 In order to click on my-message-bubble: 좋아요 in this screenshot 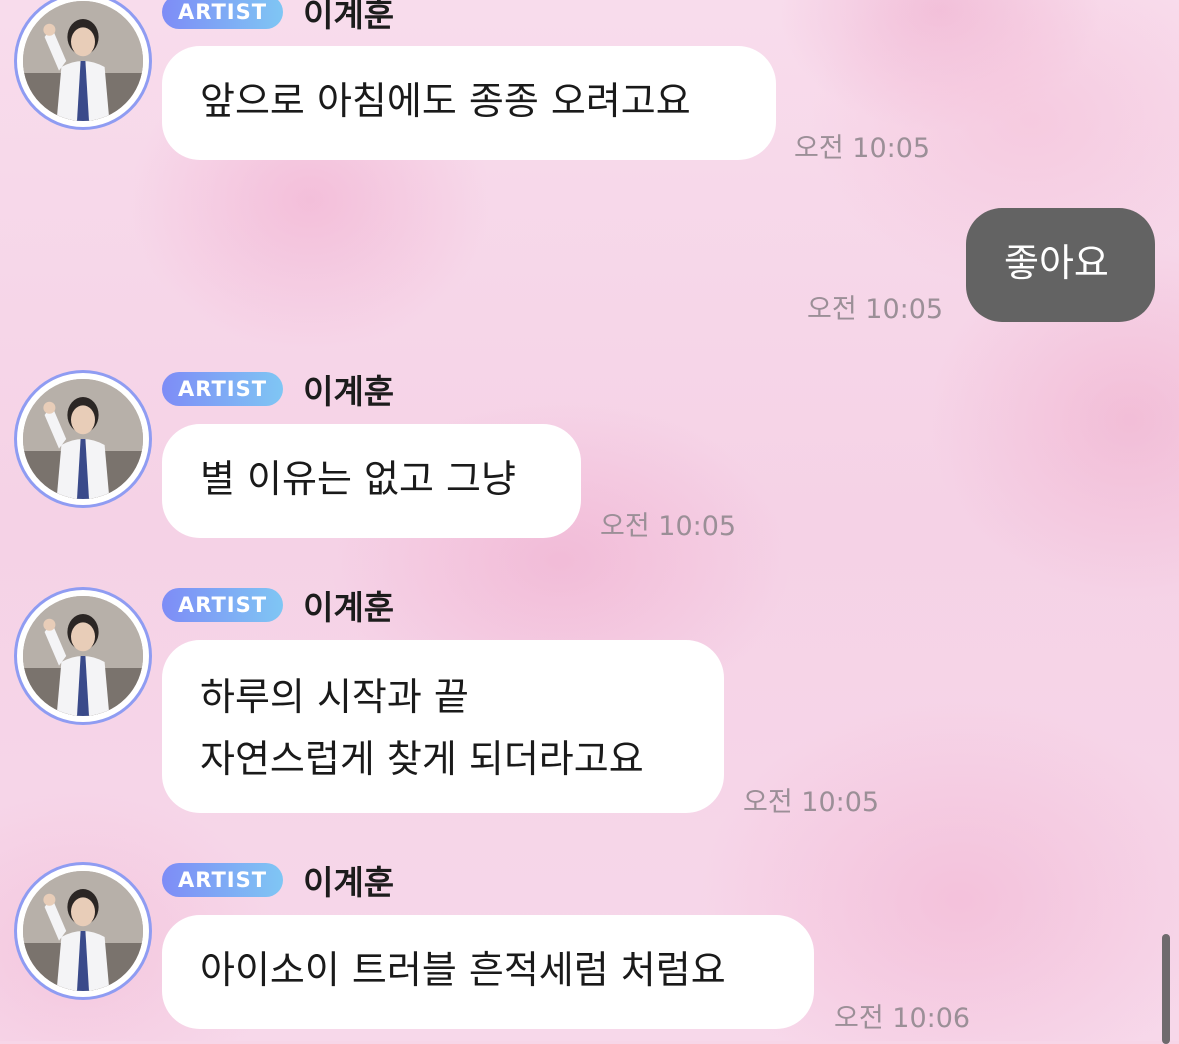, I will do `click(1060, 265)`.